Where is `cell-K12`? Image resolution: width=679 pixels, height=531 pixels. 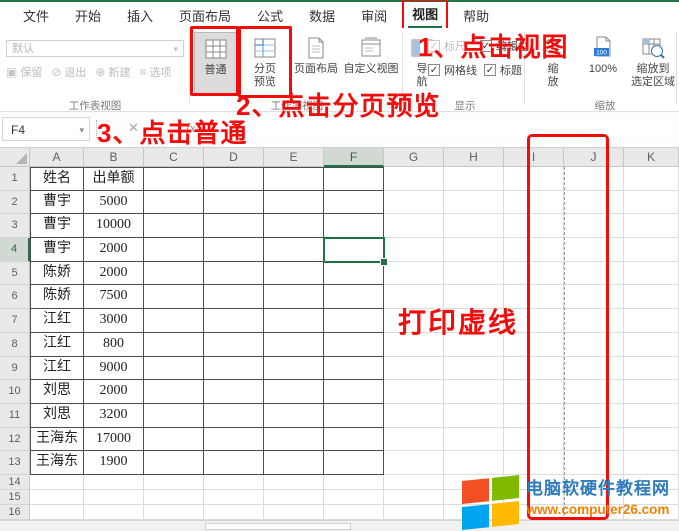
cell-K12 is located at coordinates (651, 439).